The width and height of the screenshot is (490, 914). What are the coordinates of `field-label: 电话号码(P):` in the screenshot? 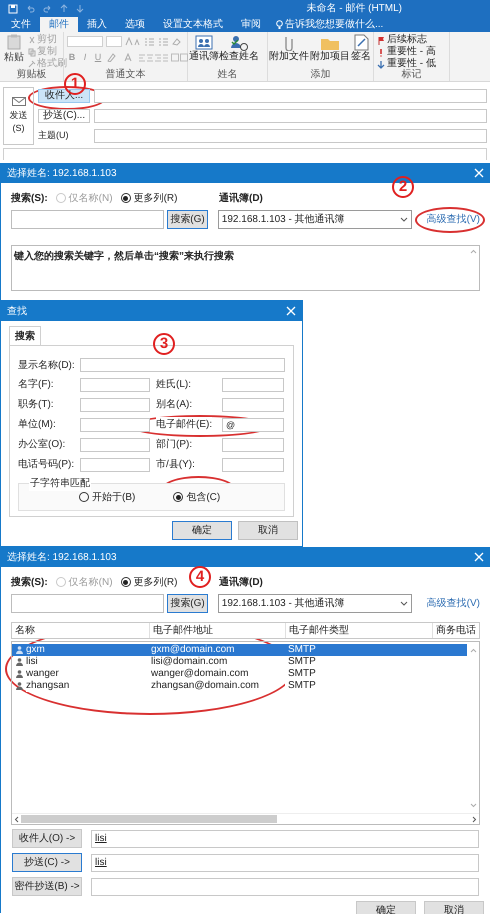 It's located at (46, 464).